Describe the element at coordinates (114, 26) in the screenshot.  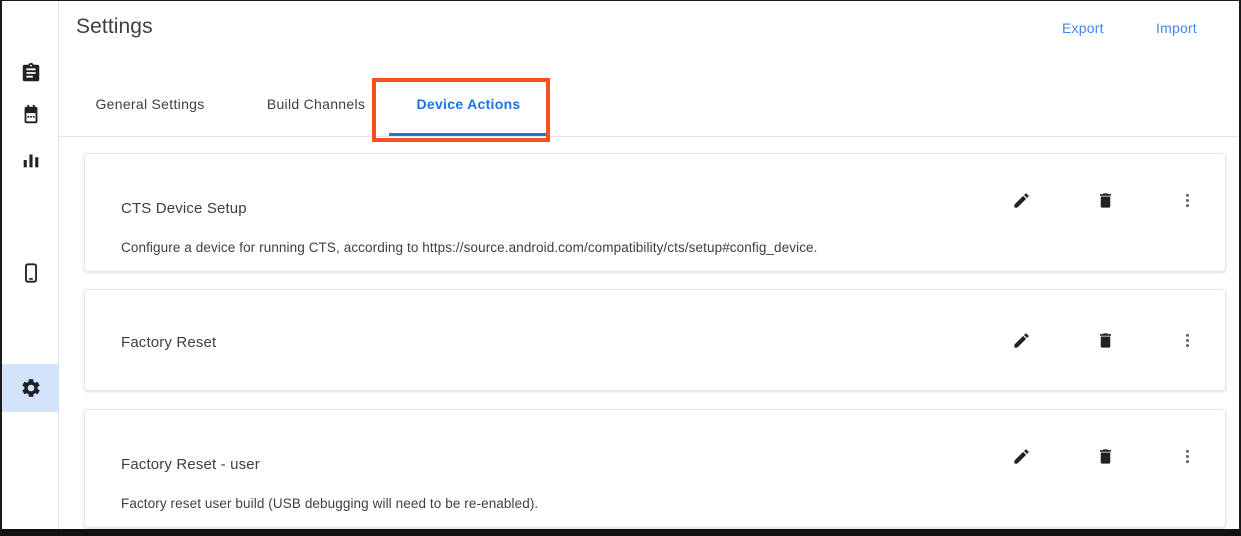
I see `page-title: Settings` at that location.